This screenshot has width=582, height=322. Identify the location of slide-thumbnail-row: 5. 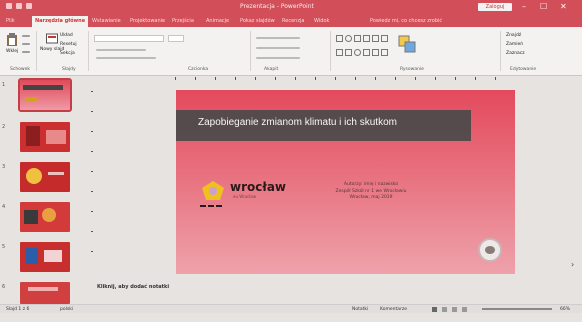
(41, 262).